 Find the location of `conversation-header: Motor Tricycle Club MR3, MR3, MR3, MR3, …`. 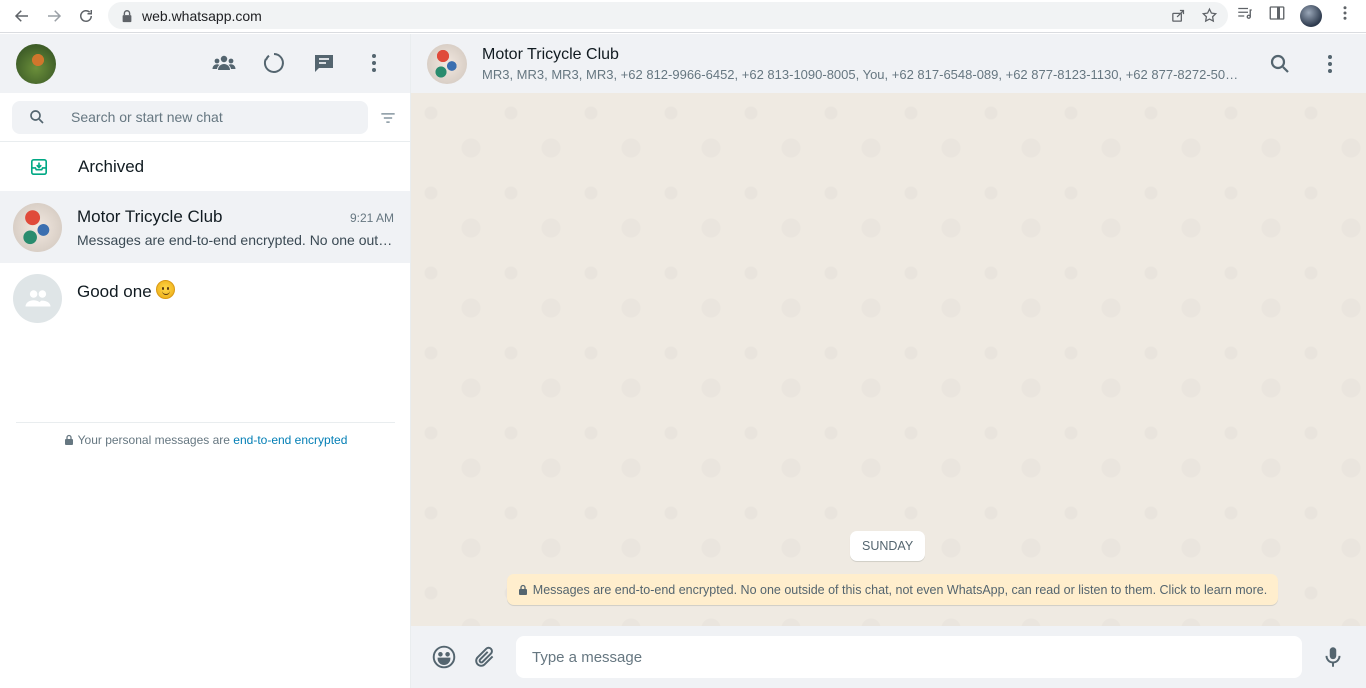

conversation-header: Motor Tricycle Club MR3, MR3, MR3, MR3, … is located at coordinates (888, 63).